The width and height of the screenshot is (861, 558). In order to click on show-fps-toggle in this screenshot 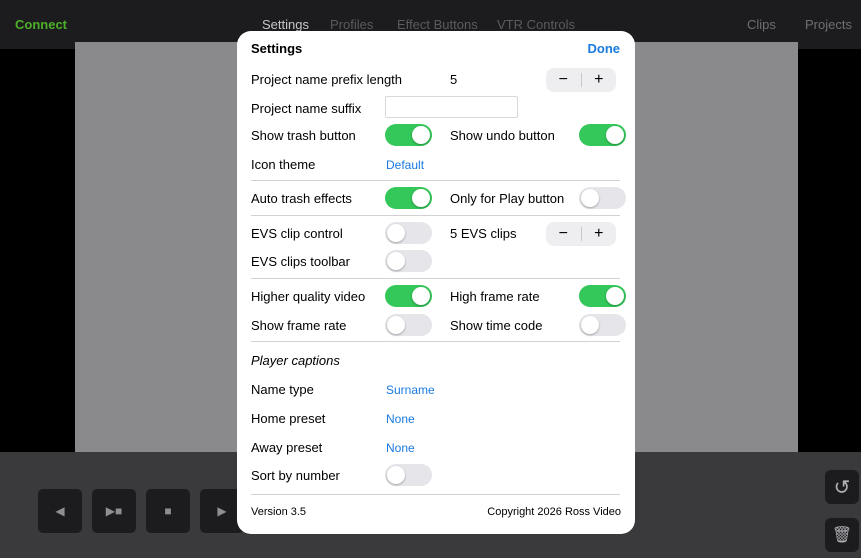, I will do `click(408, 325)`.